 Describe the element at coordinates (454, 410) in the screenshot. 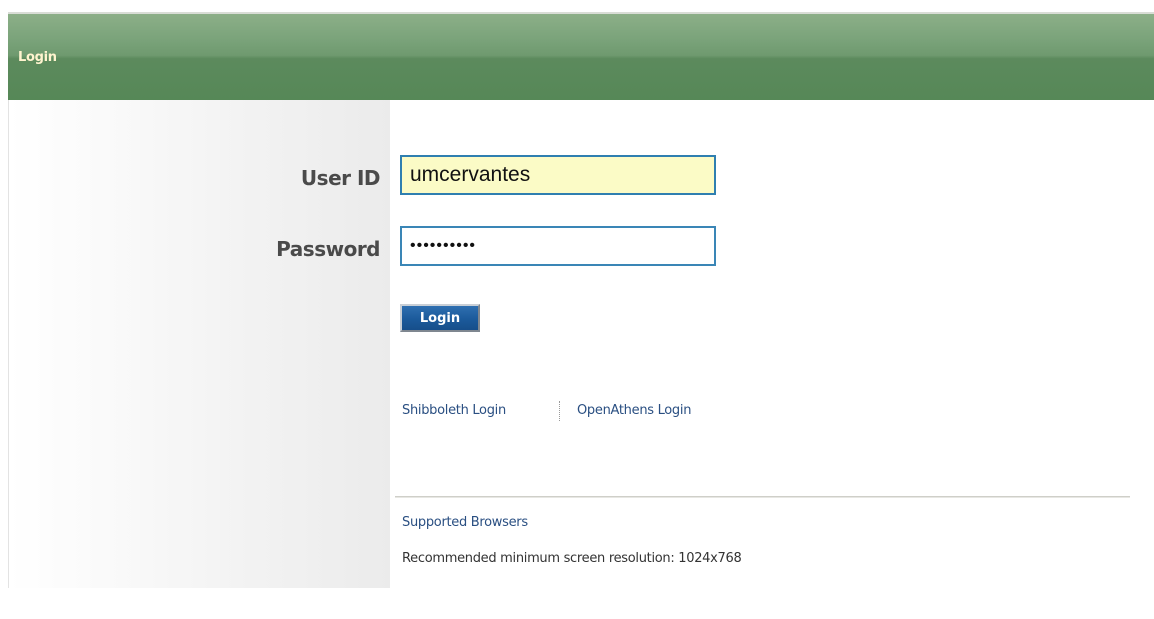

I see `shibboleth-login-link: Shibboleth Login` at that location.